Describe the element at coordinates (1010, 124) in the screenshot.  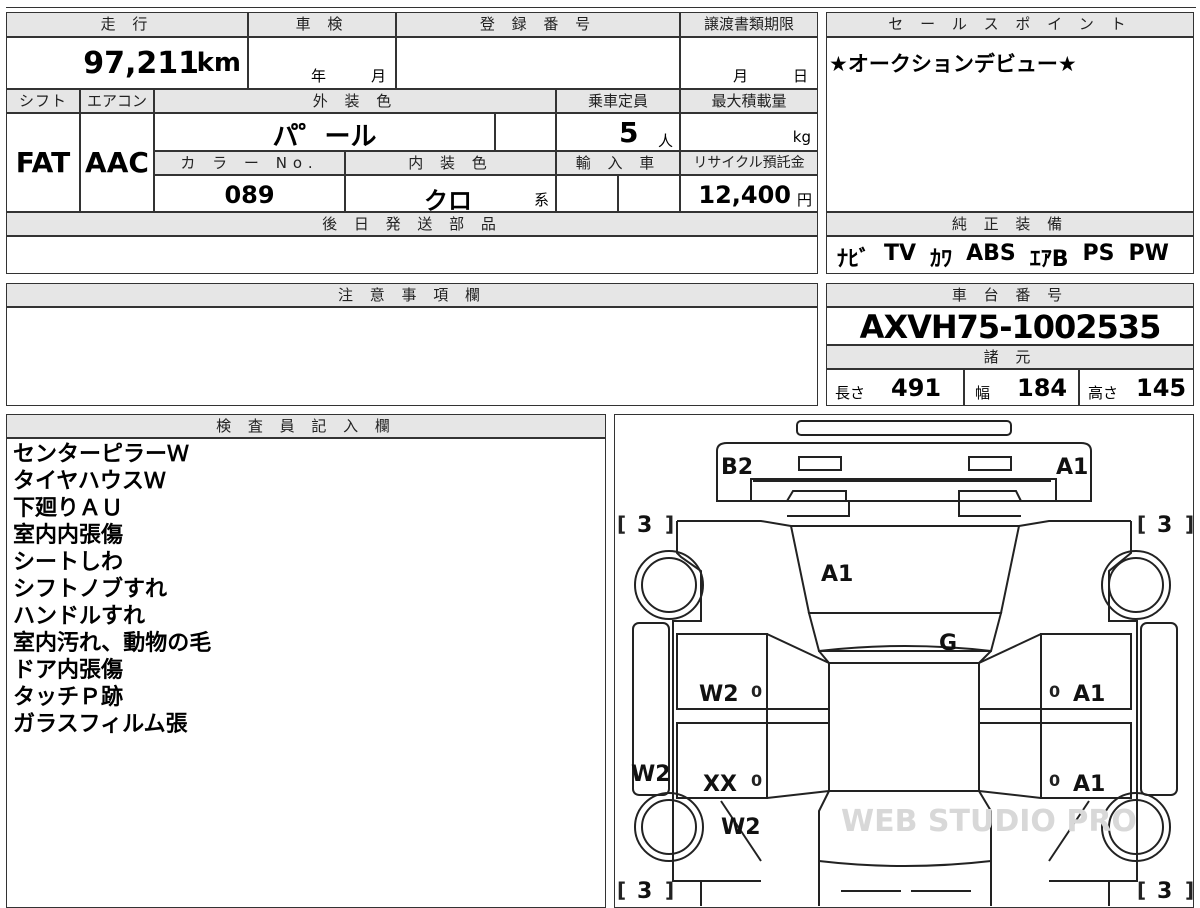
I see `sales-point-cell: ★オークションデビュー★` at that location.